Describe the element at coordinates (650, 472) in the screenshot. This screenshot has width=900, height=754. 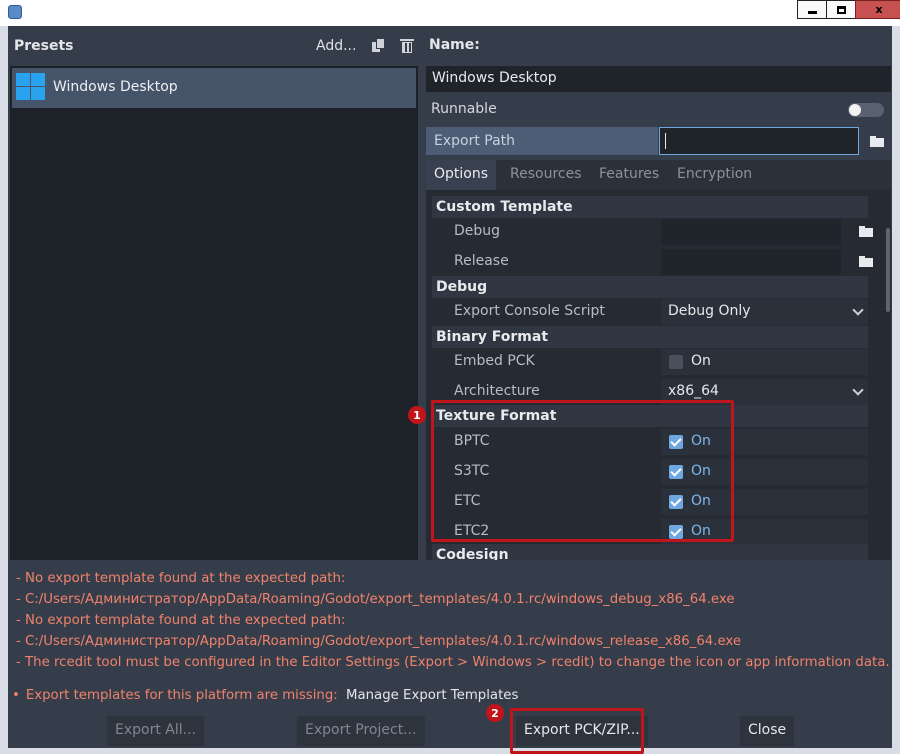
I see `prop-s3tc: S3TC On` at that location.